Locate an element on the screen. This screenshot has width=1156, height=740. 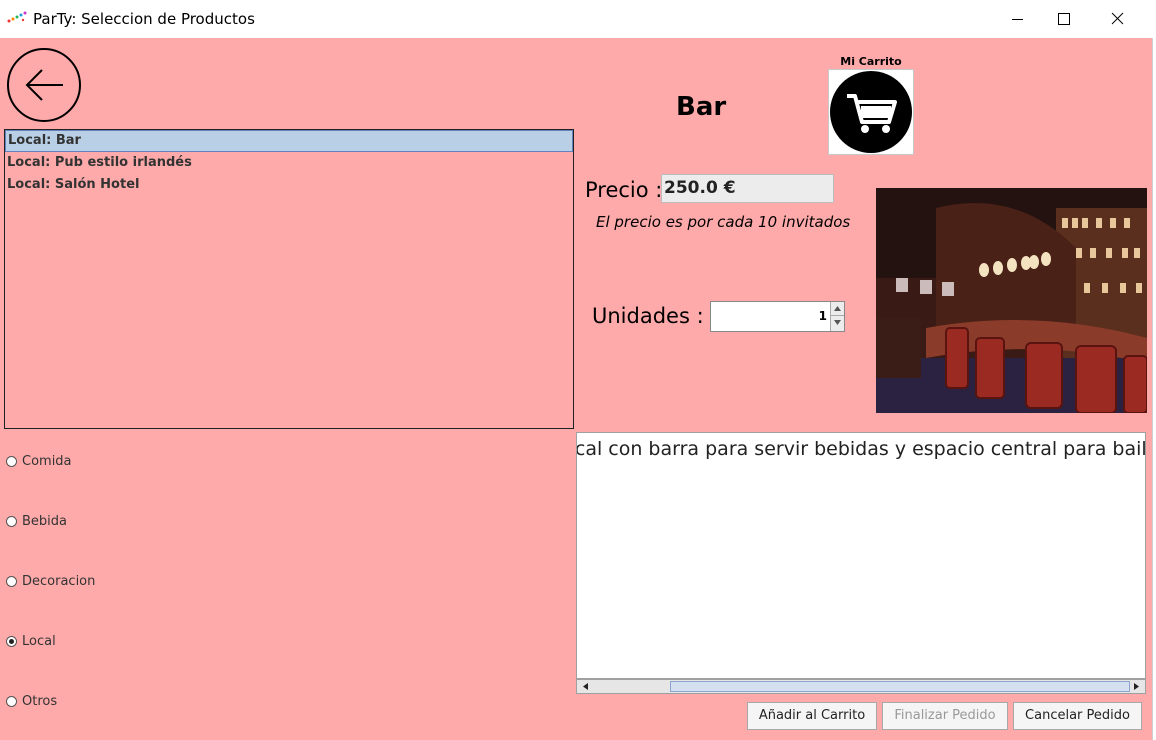
cart-button is located at coordinates (871, 112).